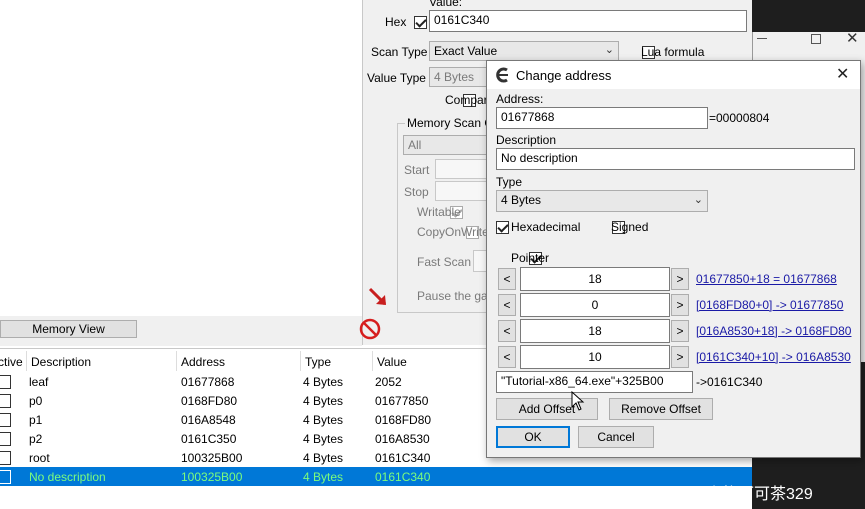  Describe the element at coordinates (452, 296) in the screenshot. I see `pause-game-label: Pause the ga` at that location.